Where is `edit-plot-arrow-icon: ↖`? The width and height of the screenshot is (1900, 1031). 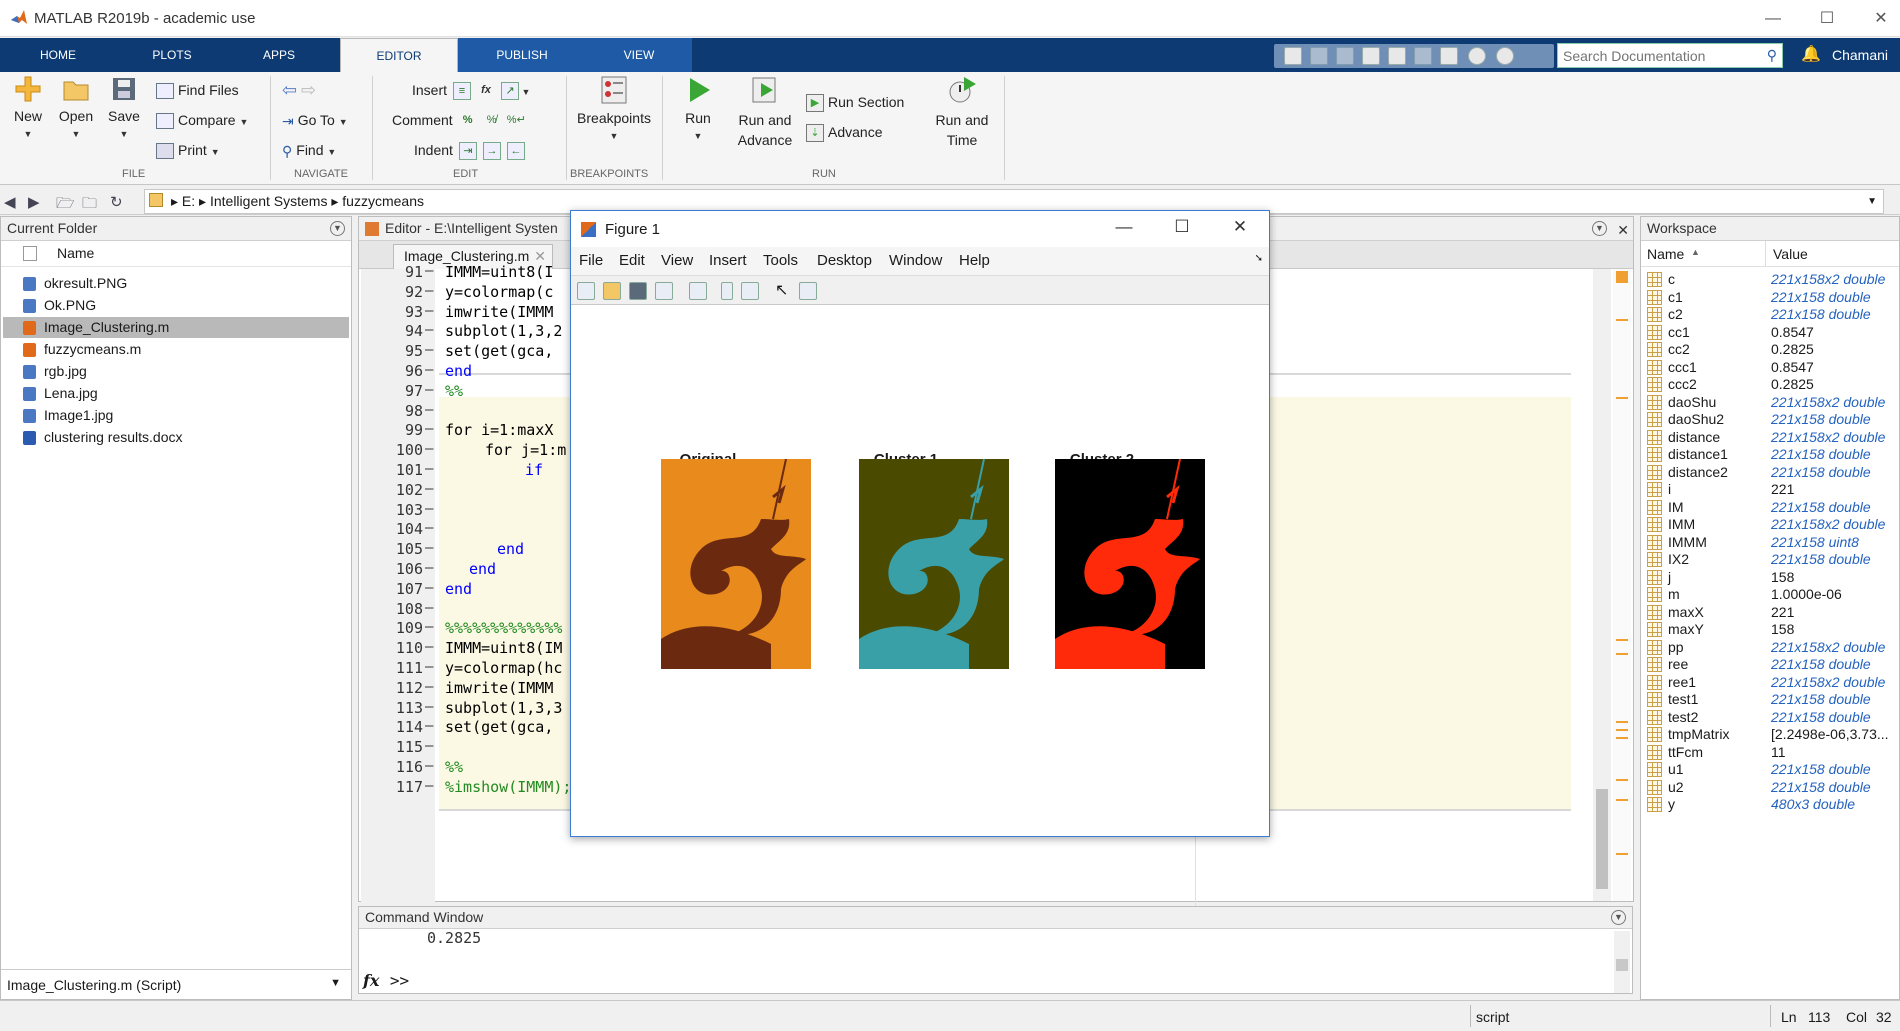
edit-plot-arrow-icon: ↖ is located at coordinates (784, 291).